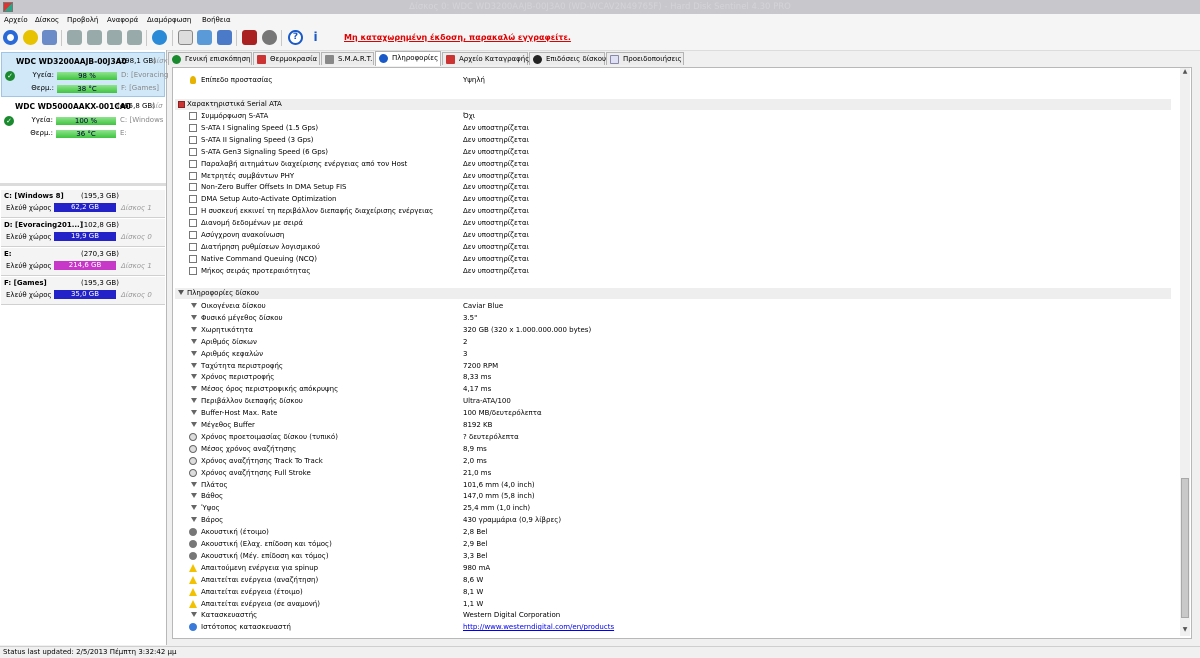 The image size is (1200, 658). I want to click on scroll-up-arrow-icon: ▲, so click(1185, 73).